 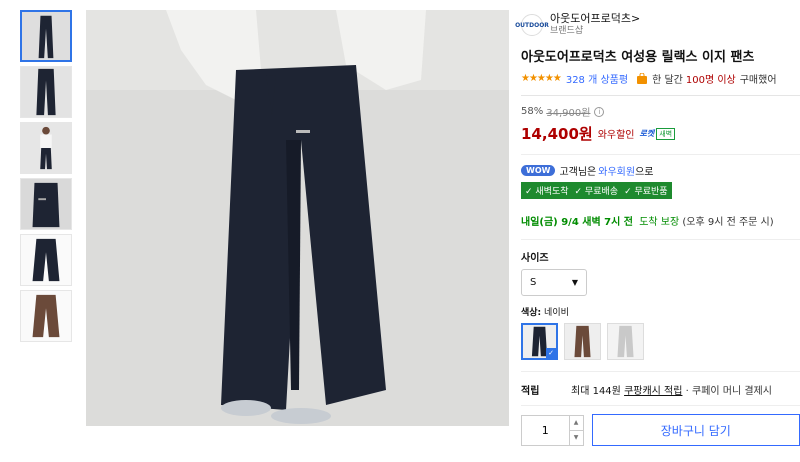 I want to click on brand-subtitle: 브랜드샵, so click(x=567, y=31).